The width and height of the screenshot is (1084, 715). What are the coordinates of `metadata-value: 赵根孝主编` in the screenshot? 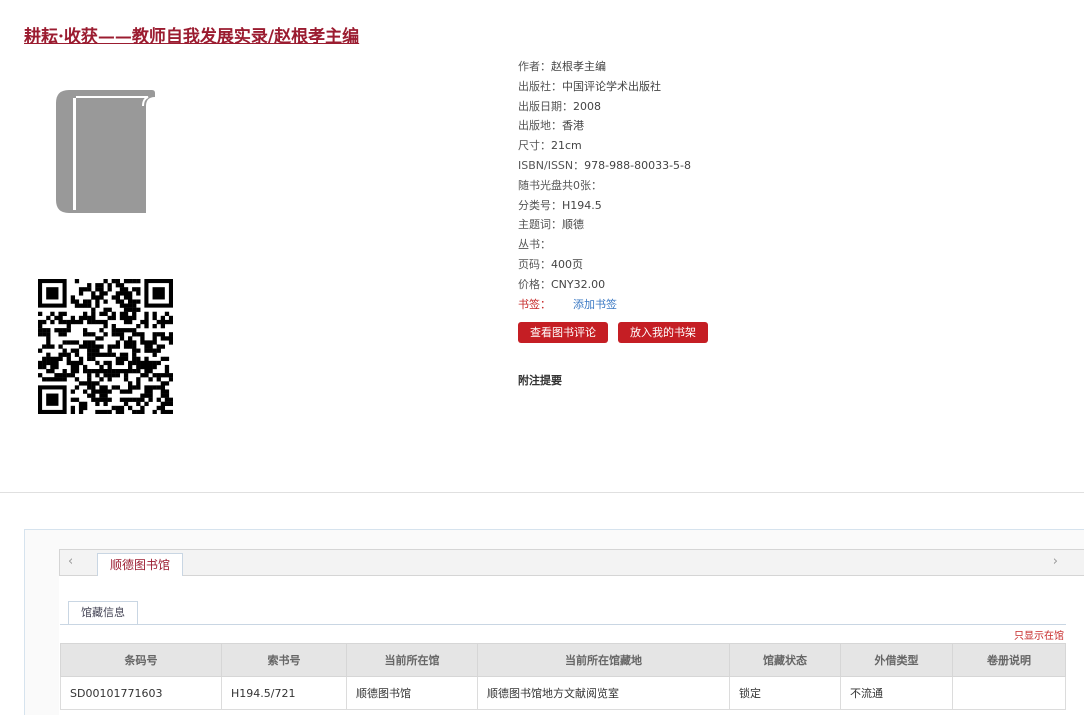 It's located at (578, 66).